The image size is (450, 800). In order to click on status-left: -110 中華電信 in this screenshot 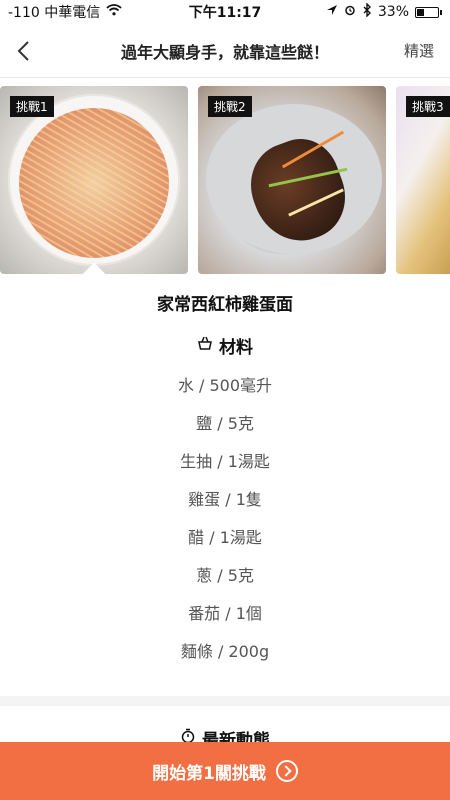, I will do `click(65, 12)`.